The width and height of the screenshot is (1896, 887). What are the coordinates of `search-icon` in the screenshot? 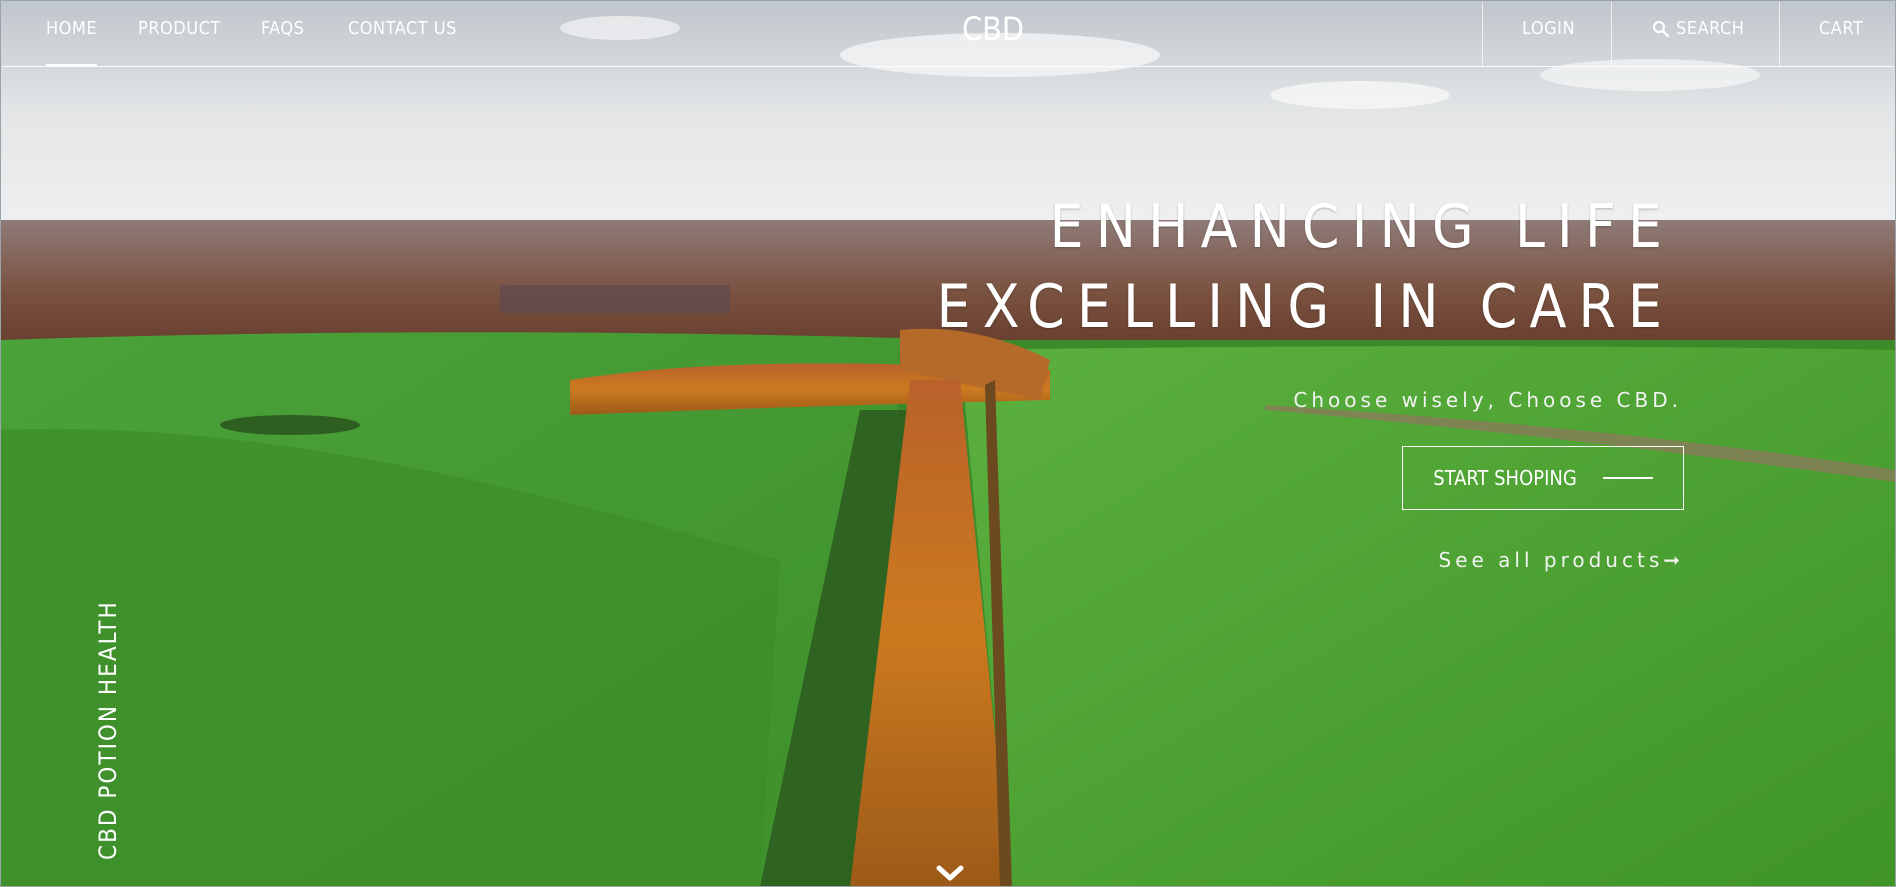 It's located at (1661, 29).